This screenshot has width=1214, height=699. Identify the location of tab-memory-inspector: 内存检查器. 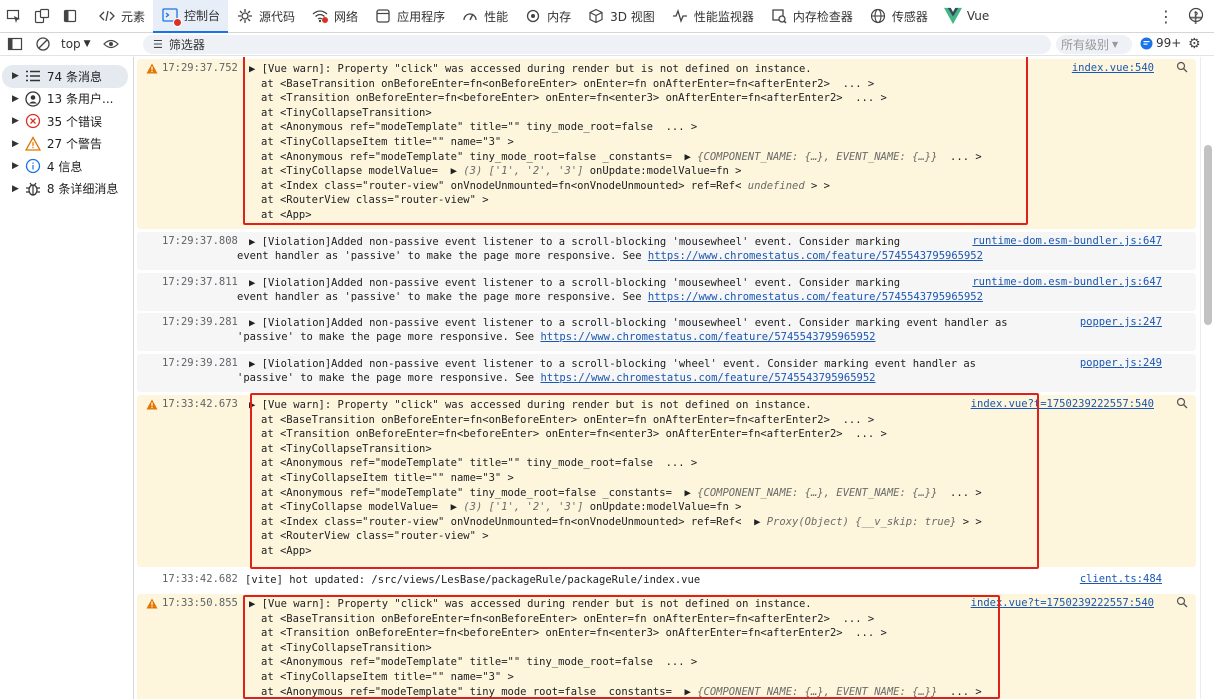
(811, 16).